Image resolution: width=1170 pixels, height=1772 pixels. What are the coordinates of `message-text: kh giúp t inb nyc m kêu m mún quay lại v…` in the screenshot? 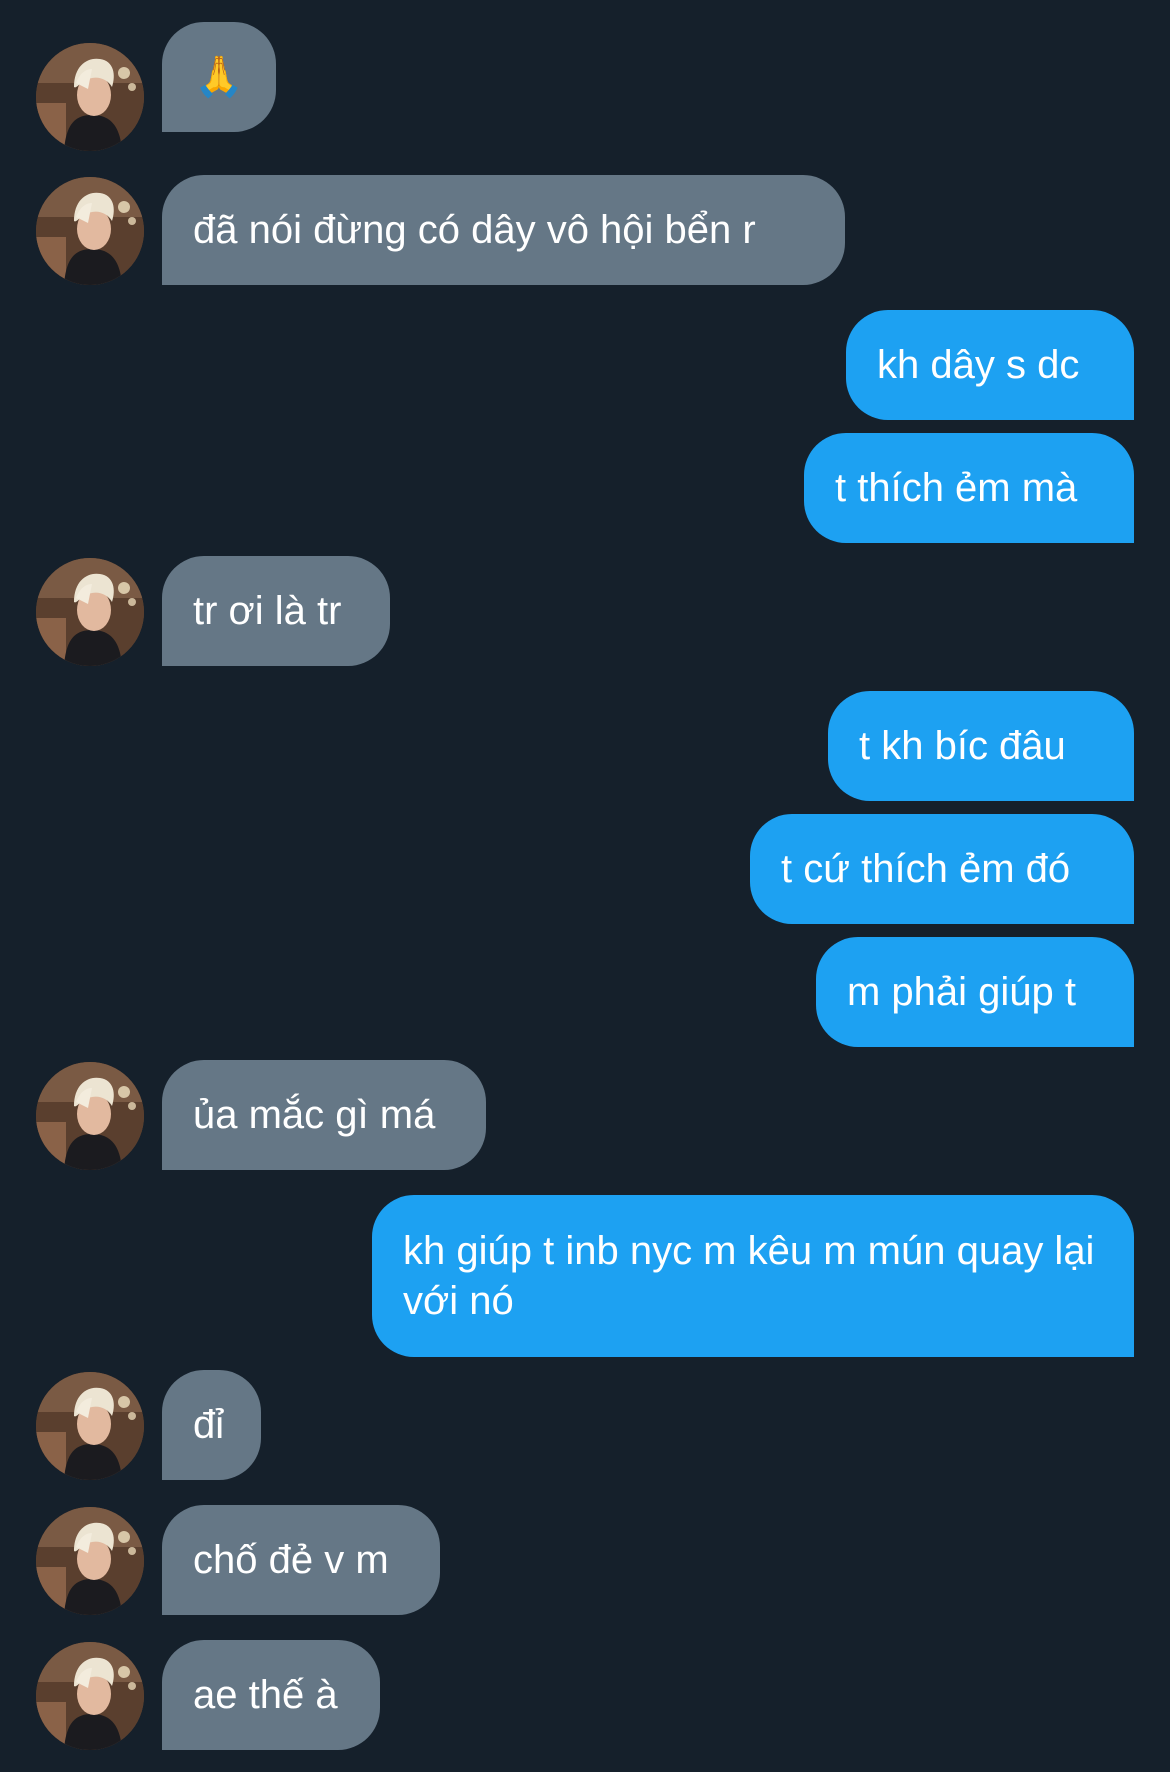 It's located at (749, 1276).